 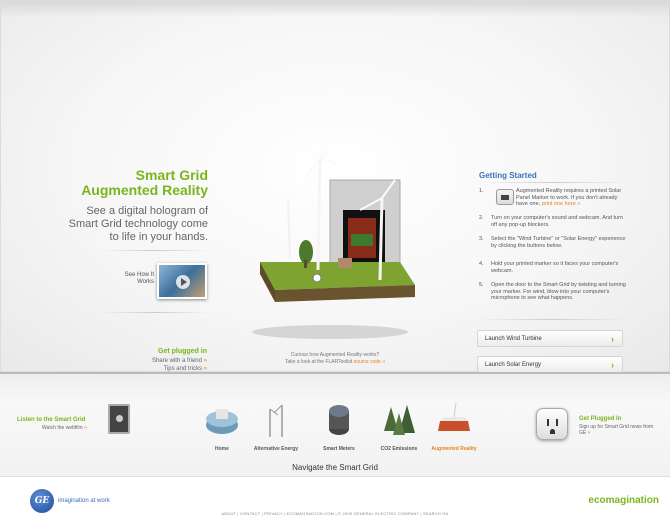 I want to click on nav-label-active: Augmented Reality, so click(x=454, y=449).